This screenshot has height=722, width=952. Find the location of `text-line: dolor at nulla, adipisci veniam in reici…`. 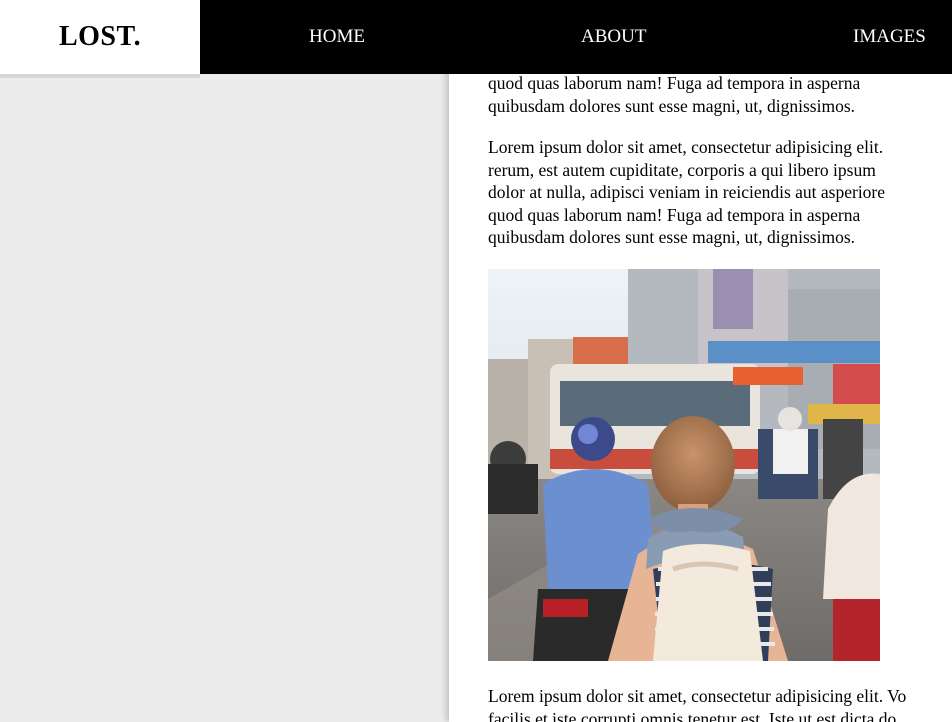

text-line: dolor at nulla, adipisci veniam in reici… is located at coordinates (687, 192).